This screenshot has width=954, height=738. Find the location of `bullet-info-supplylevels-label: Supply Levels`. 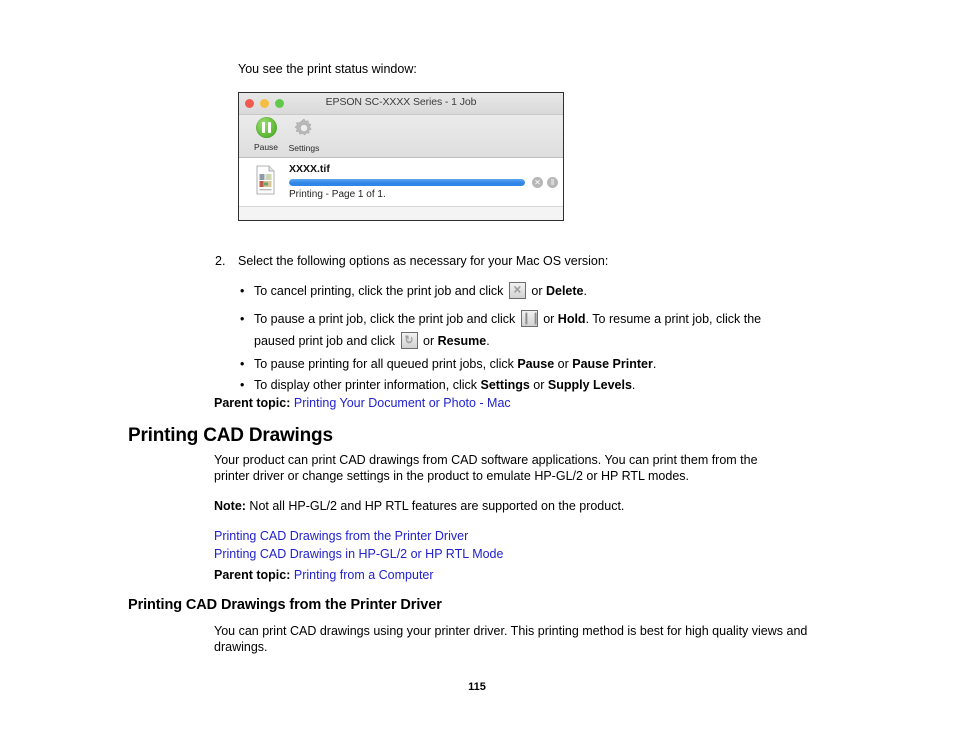

bullet-info-supplylevels-label: Supply Levels is located at coordinates (589, 385).